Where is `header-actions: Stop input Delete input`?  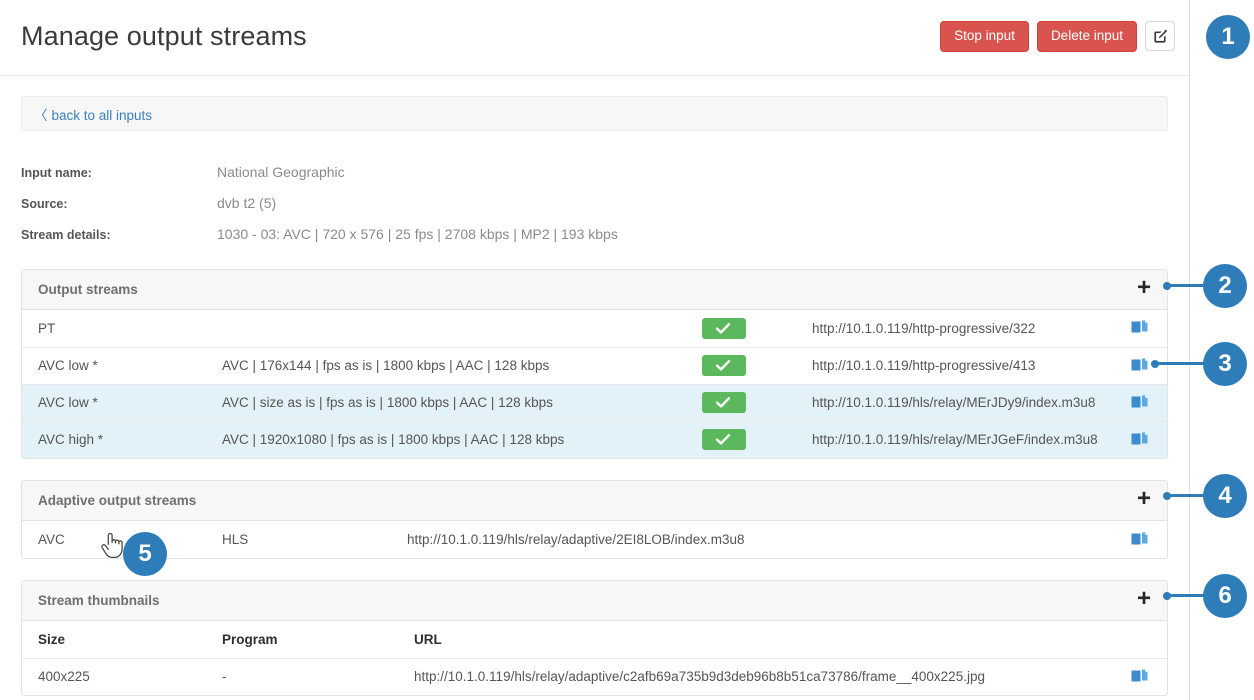 header-actions: Stop input Delete input is located at coordinates (1057, 36).